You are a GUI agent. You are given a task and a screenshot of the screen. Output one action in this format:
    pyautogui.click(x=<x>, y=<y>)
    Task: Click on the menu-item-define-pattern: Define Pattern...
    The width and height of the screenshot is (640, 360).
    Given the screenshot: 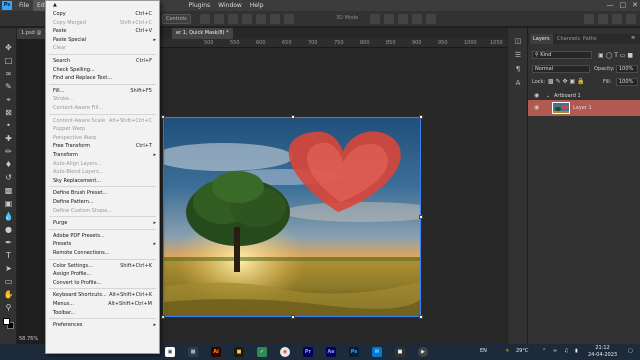 What is the action you would take?
    pyautogui.click(x=102, y=202)
    